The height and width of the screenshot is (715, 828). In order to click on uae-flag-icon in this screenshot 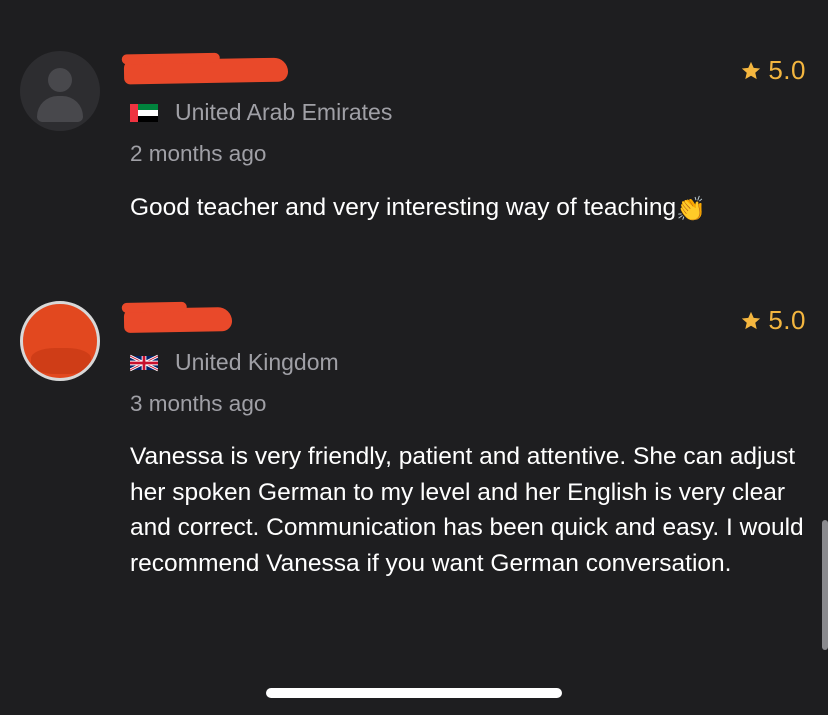, I will do `click(144, 112)`.